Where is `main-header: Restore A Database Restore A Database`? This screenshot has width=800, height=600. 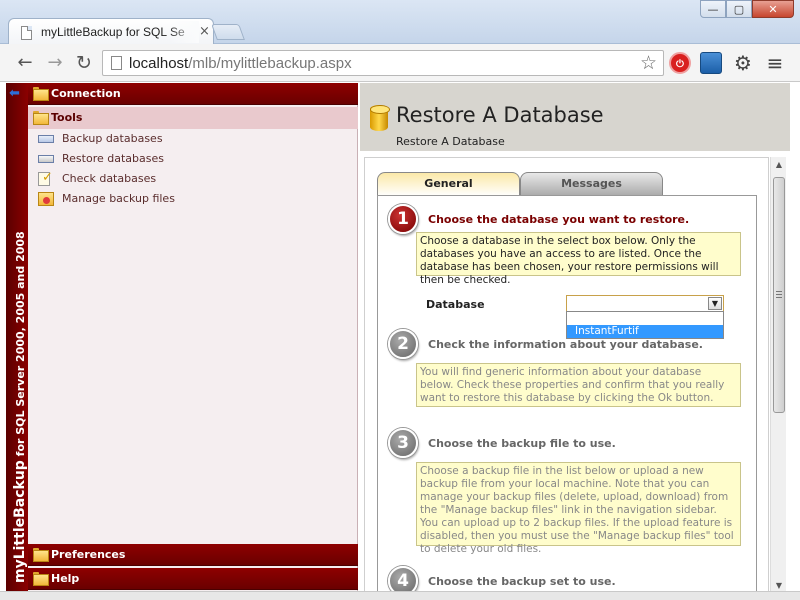
main-header: Restore A Database Restore A Database is located at coordinates (575, 117).